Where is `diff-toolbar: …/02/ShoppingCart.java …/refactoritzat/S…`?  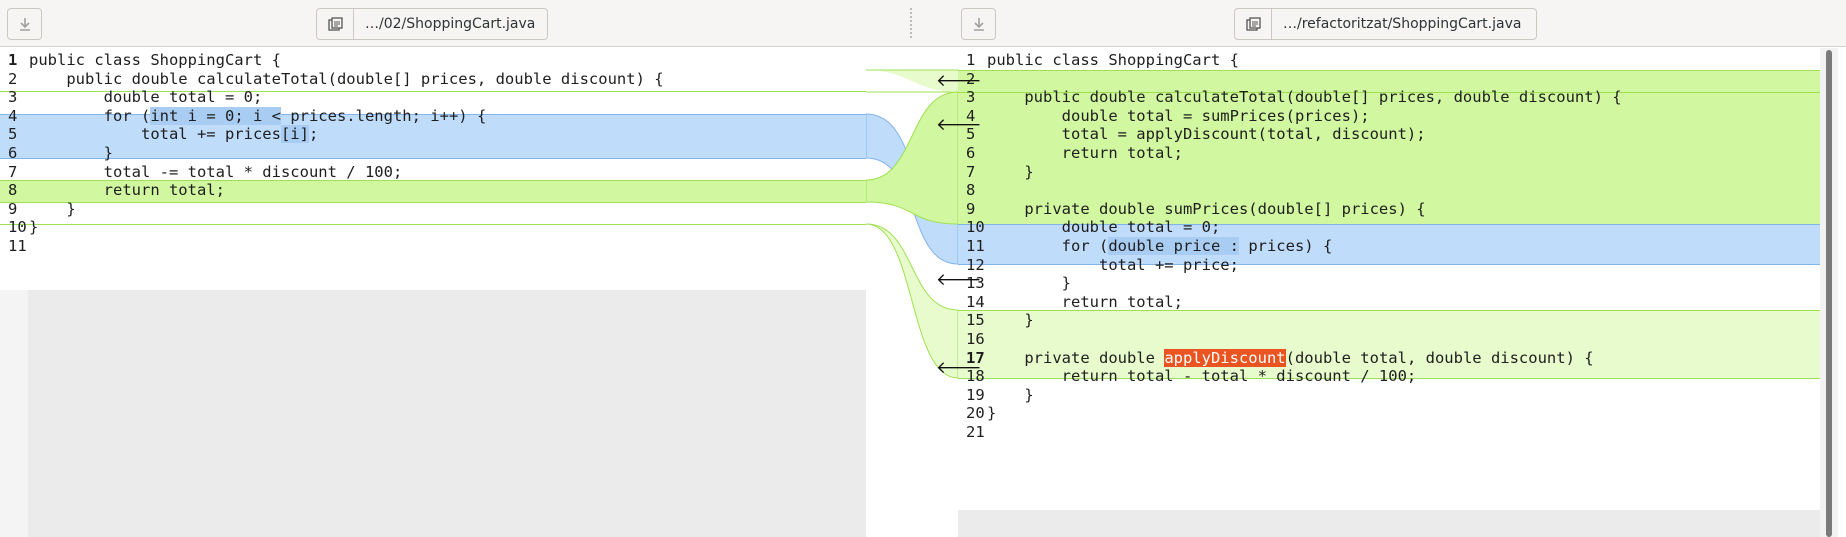 diff-toolbar: …/02/ShoppingCart.java …/refactoritzat/S… is located at coordinates (923, 23).